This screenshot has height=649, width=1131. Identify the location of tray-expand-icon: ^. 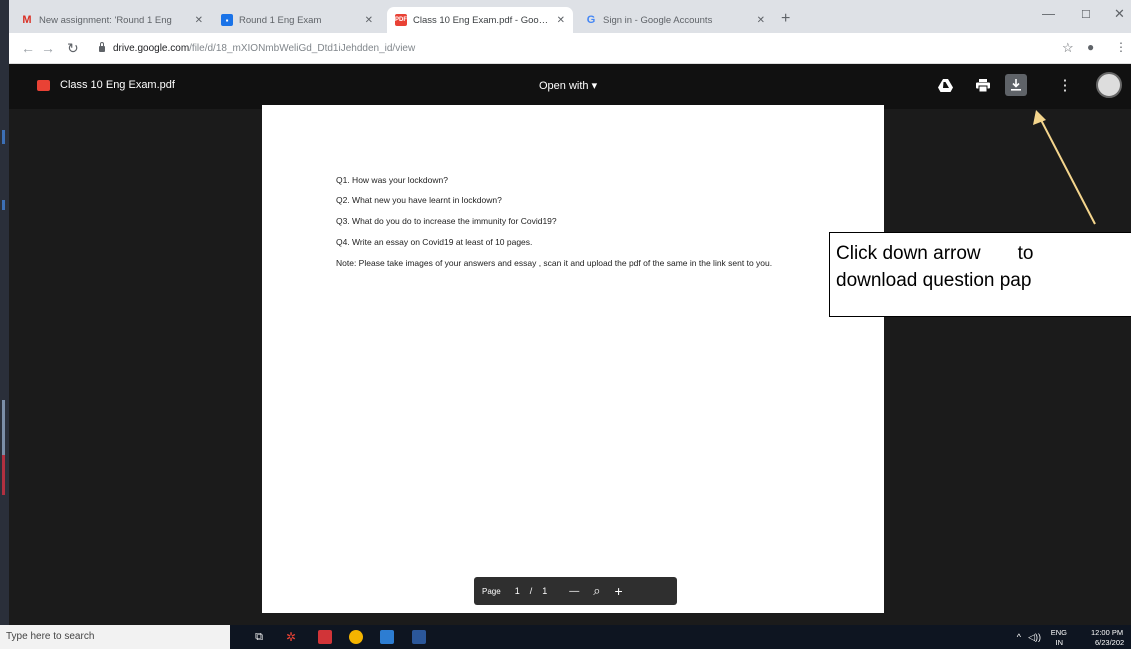
(1019, 637).